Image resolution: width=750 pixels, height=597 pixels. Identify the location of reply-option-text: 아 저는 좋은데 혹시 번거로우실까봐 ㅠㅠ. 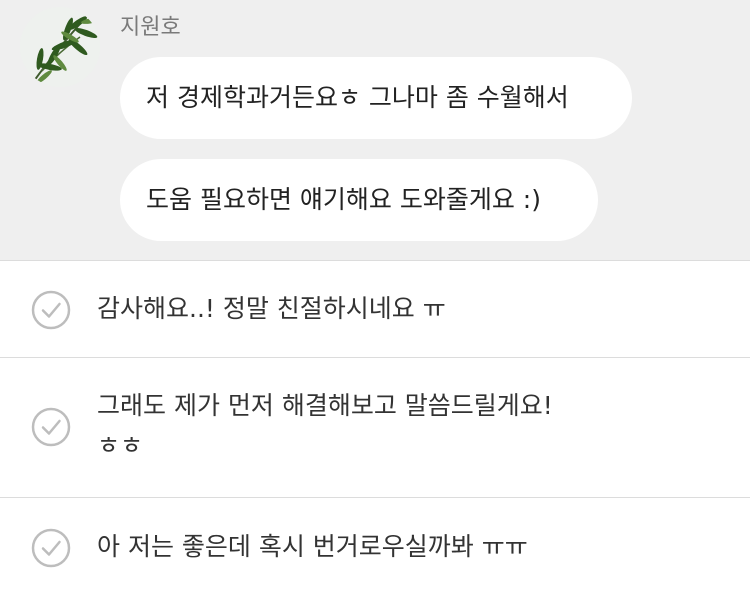
(312, 546).